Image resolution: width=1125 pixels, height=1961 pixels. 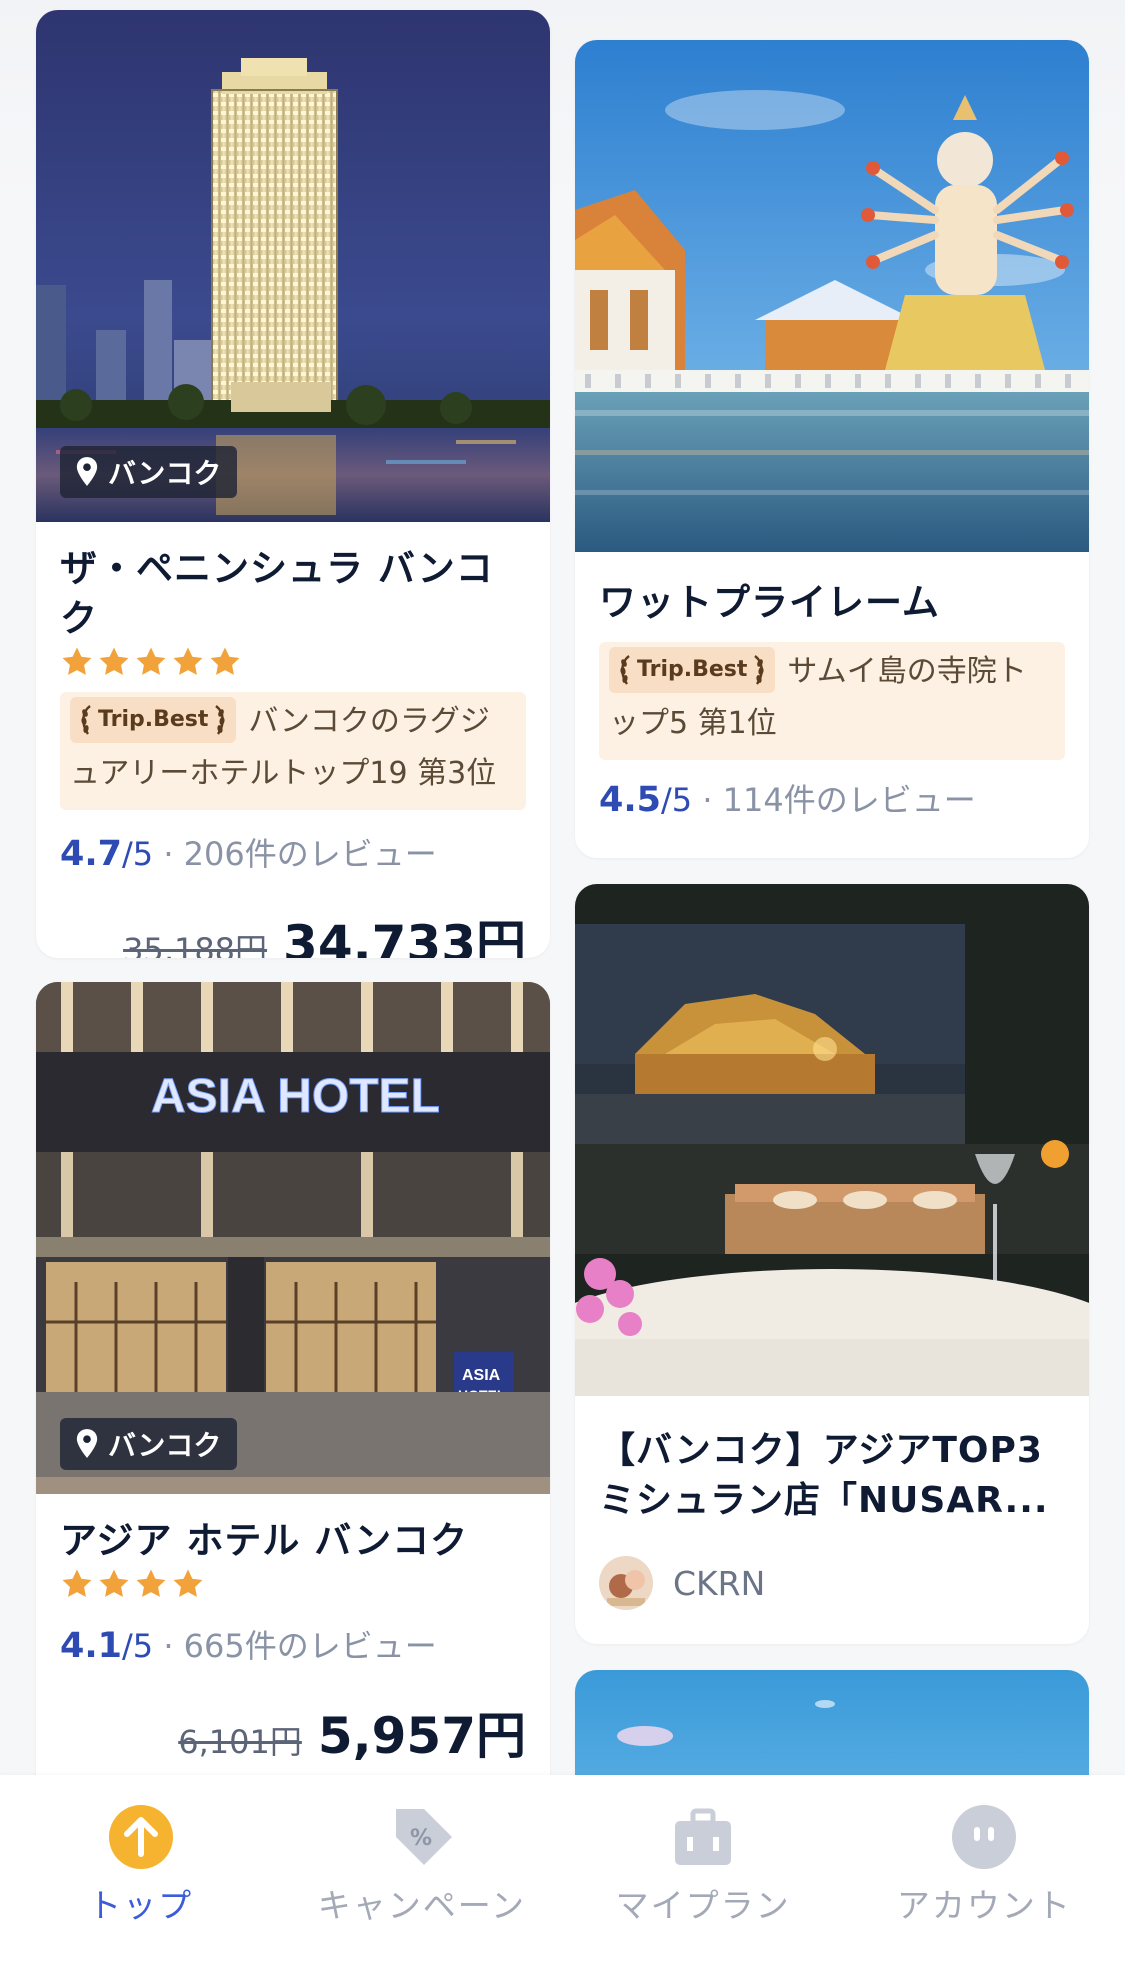 I want to click on price-row: 6,101円 5,957円, so click(x=293, y=1732).